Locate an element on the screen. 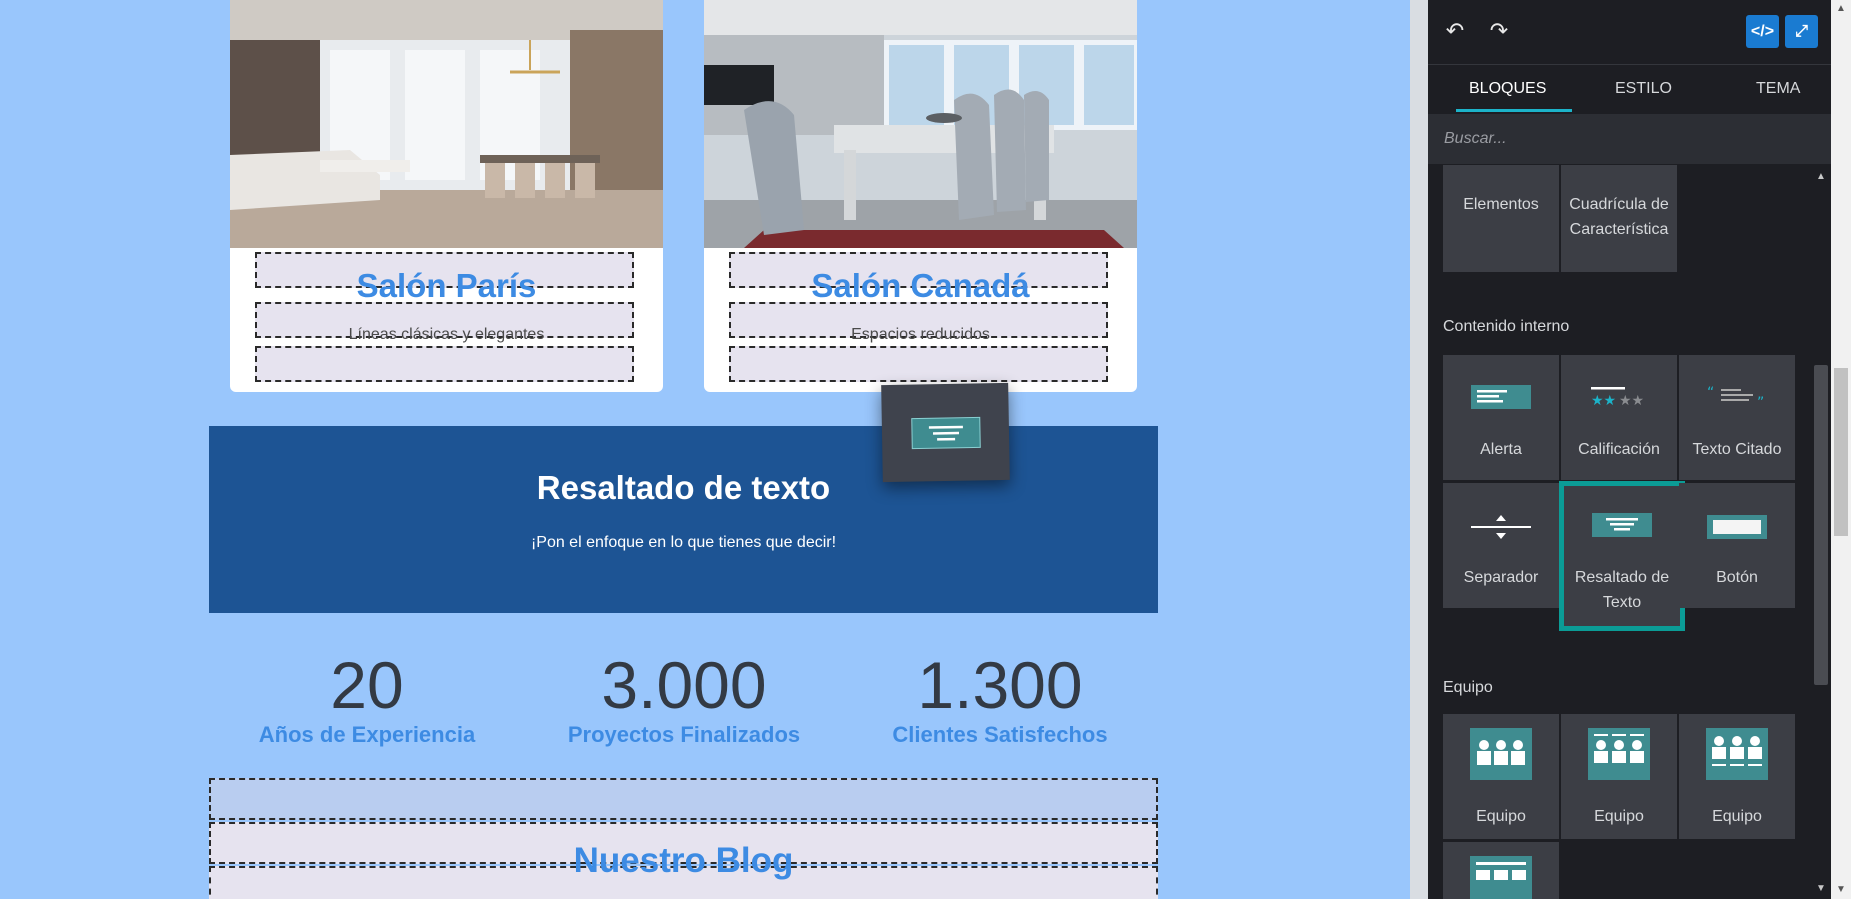 The image size is (1851, 899). code-icon: </> is located at coordinates (1762, 31).